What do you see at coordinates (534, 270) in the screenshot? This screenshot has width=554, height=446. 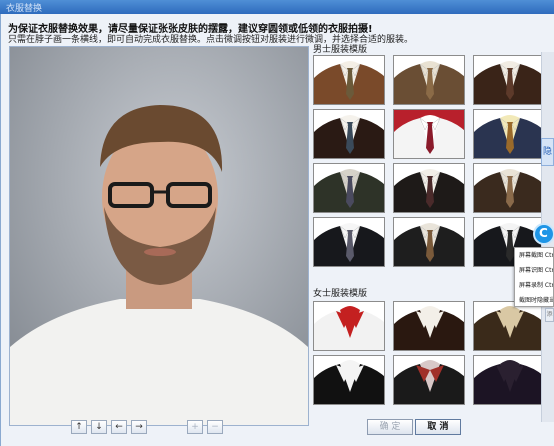 I see `context-menu-item: 屏幕识图 Ctrl` at bounding box center [534, 270].